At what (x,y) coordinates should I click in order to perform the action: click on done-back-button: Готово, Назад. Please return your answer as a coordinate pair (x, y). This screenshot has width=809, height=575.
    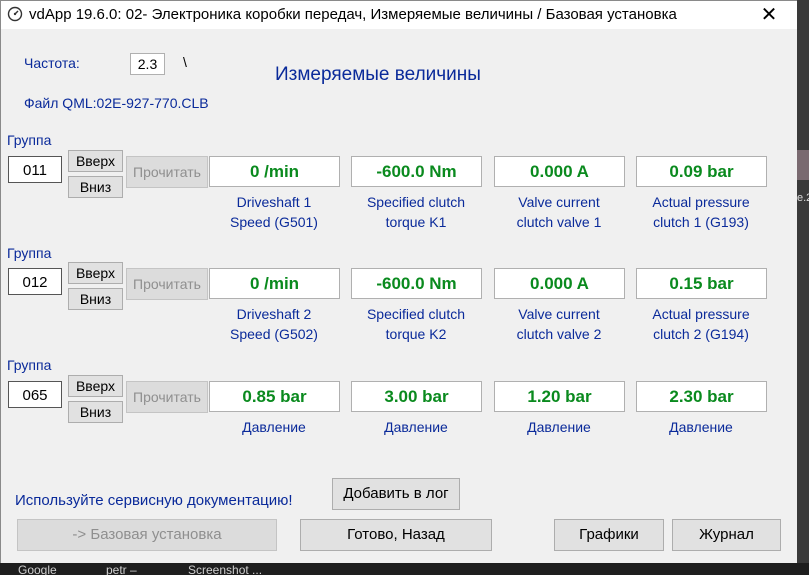
    Looking at the image, I should click on (396, 535).